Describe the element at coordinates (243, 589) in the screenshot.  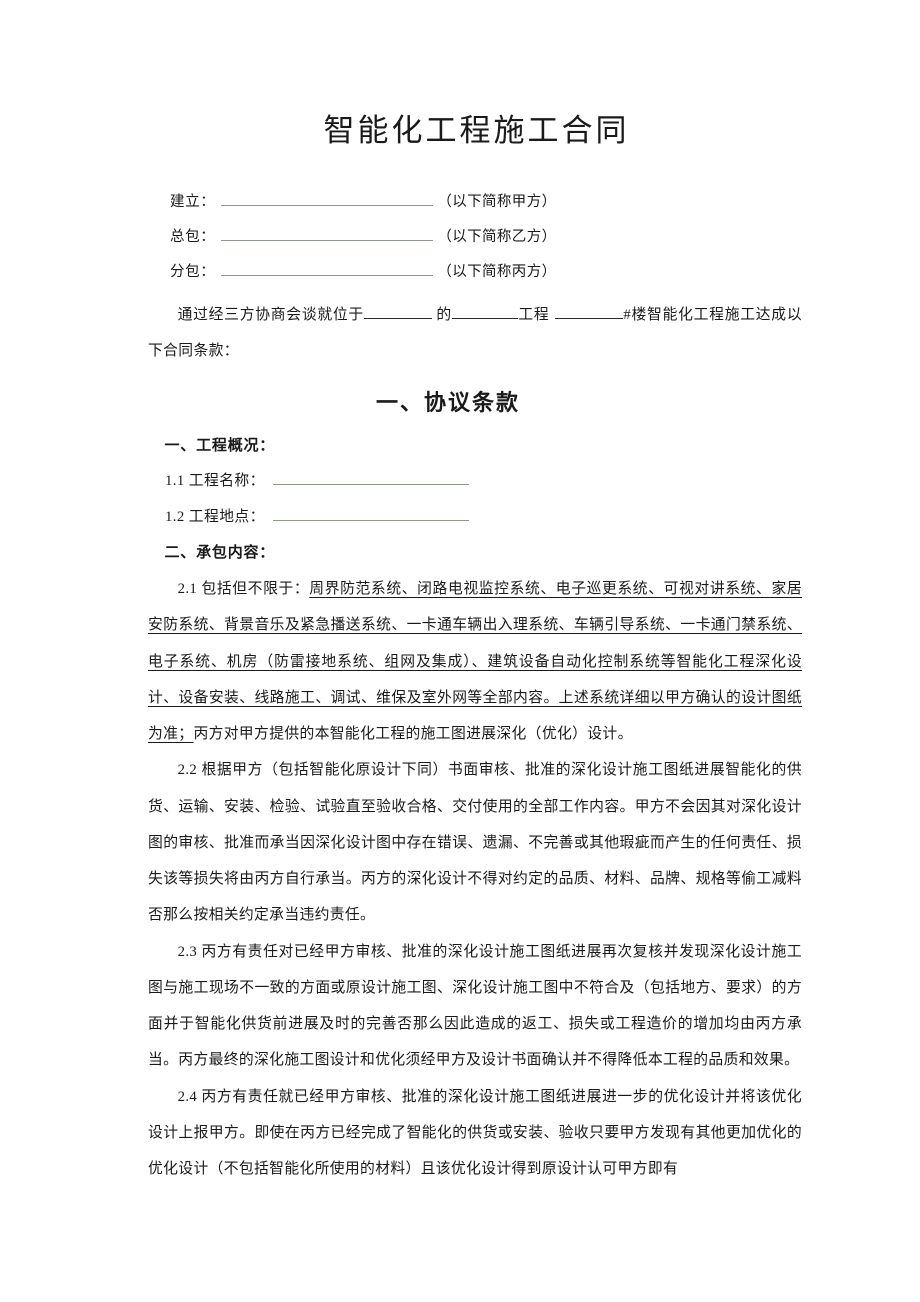
I see `clause-2-1-prefix: 2.1 包括但不限于：` at that location.